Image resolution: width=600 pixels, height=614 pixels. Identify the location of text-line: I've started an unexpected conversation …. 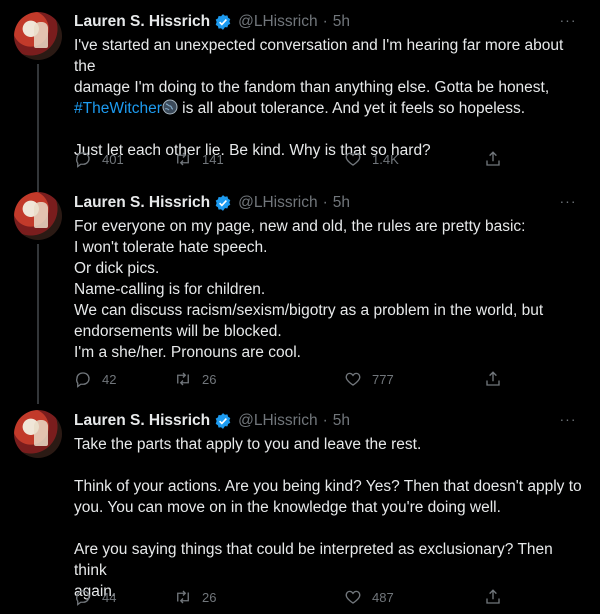
(319, 56).